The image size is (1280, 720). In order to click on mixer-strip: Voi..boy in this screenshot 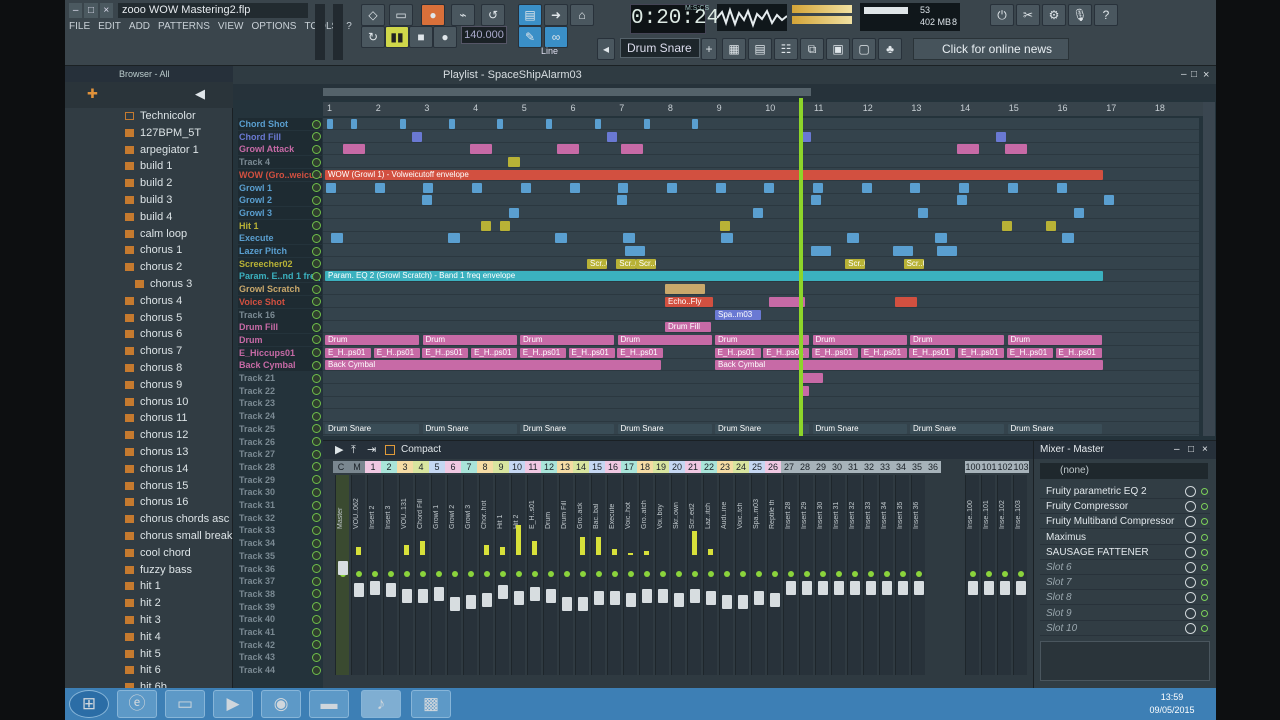, I will do `click(662, 575)`.